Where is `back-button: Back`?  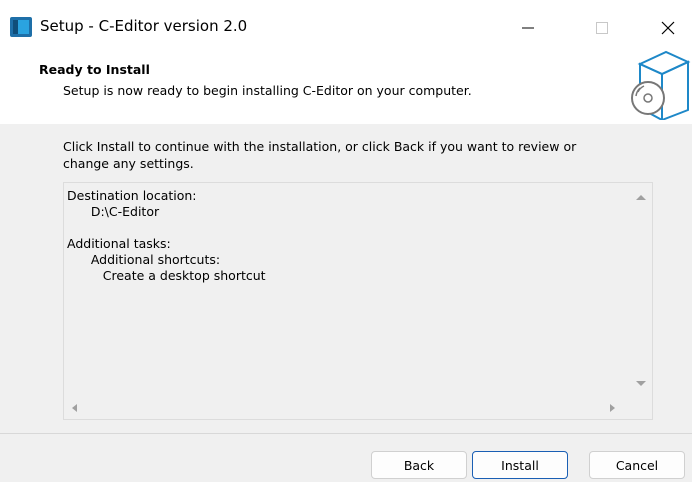
back-button: Back is located at coordinates (419, 465).